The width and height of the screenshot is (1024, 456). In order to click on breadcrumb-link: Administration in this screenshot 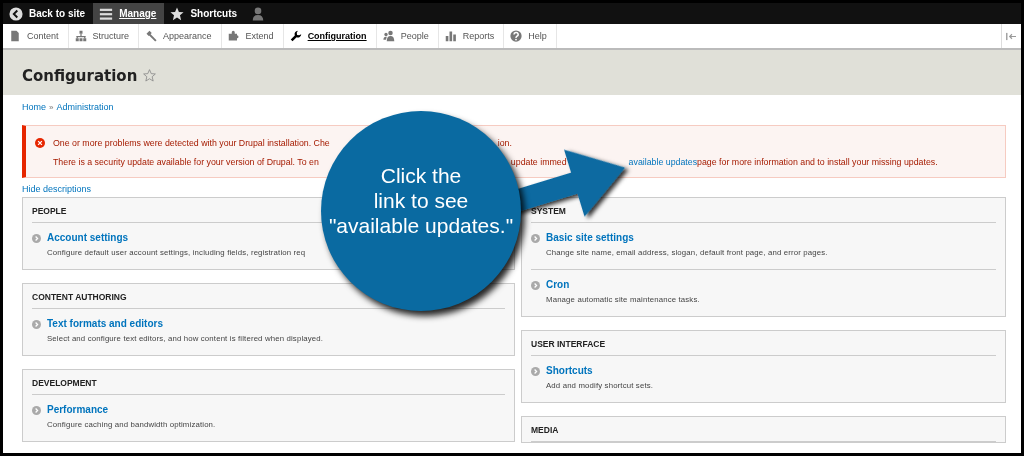, I will do `click(85, 107)`.